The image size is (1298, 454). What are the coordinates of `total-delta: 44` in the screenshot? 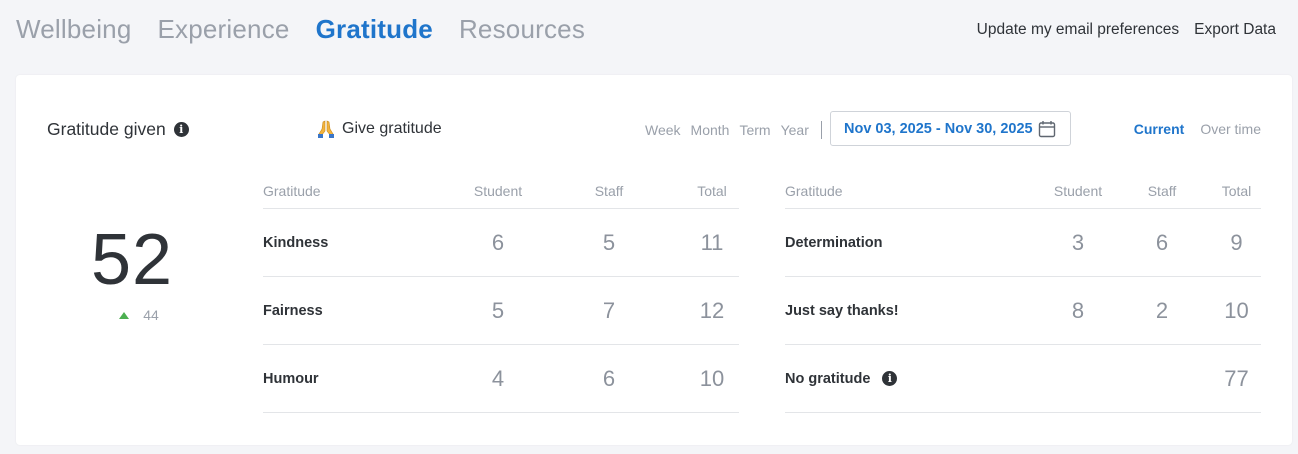 It's located at (132, 315).